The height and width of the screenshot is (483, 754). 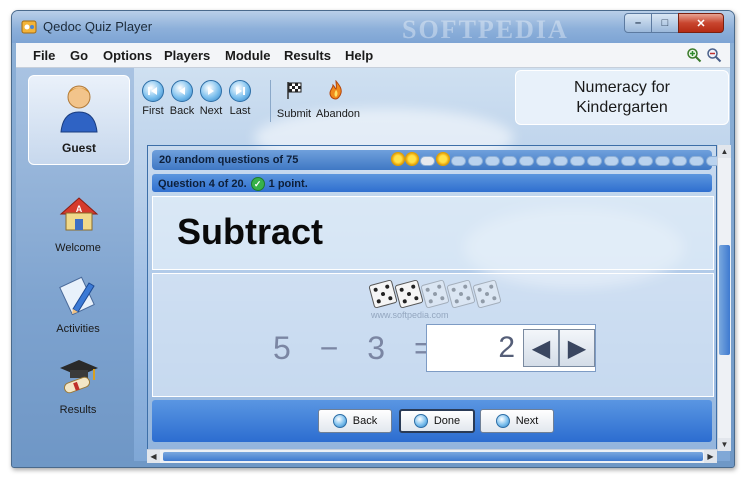 What do you see at coordinates (240, 102) in the screenshot?
I see `last-button: Last` at bounding box center [240, 102].